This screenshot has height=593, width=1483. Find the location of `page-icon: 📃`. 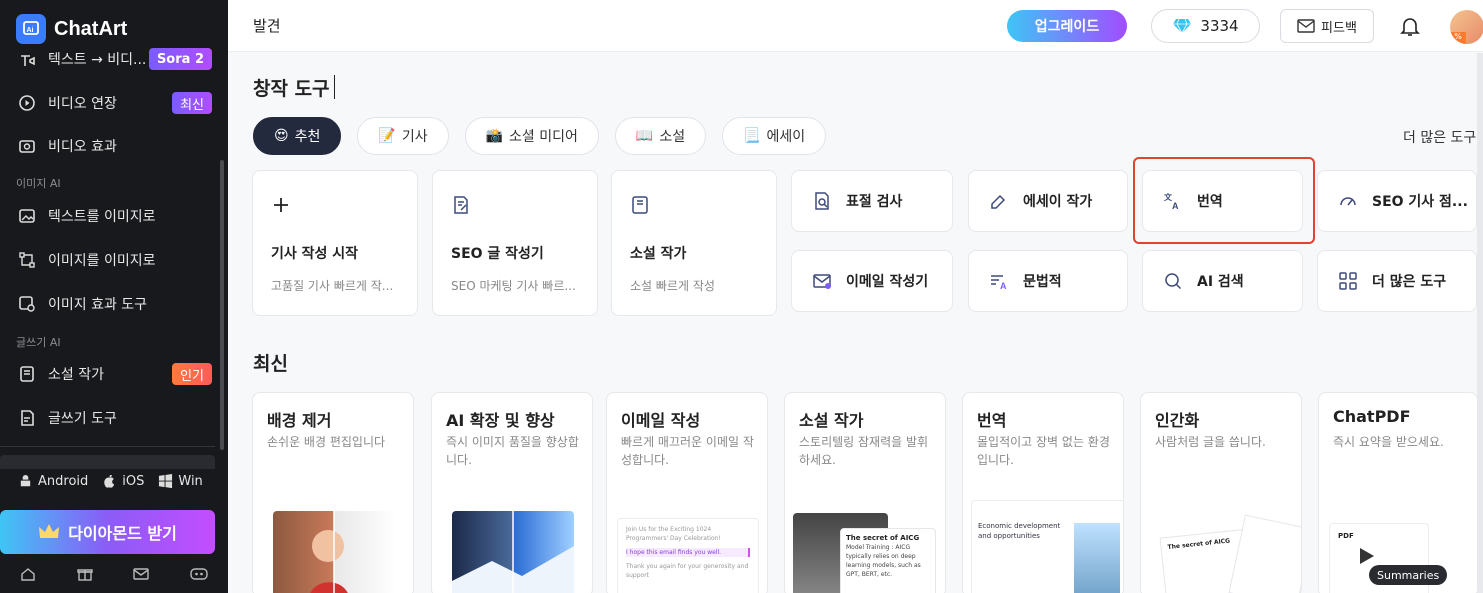

page-icon: 📃 is located at coordinates (752, 136).